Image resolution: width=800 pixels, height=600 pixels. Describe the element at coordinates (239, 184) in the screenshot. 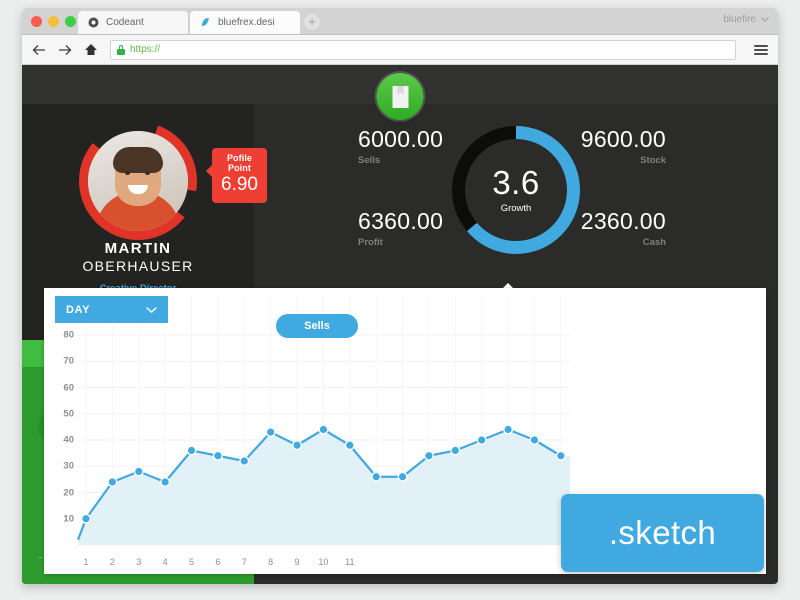

I see `profile-point-value: 6.90` at that location.